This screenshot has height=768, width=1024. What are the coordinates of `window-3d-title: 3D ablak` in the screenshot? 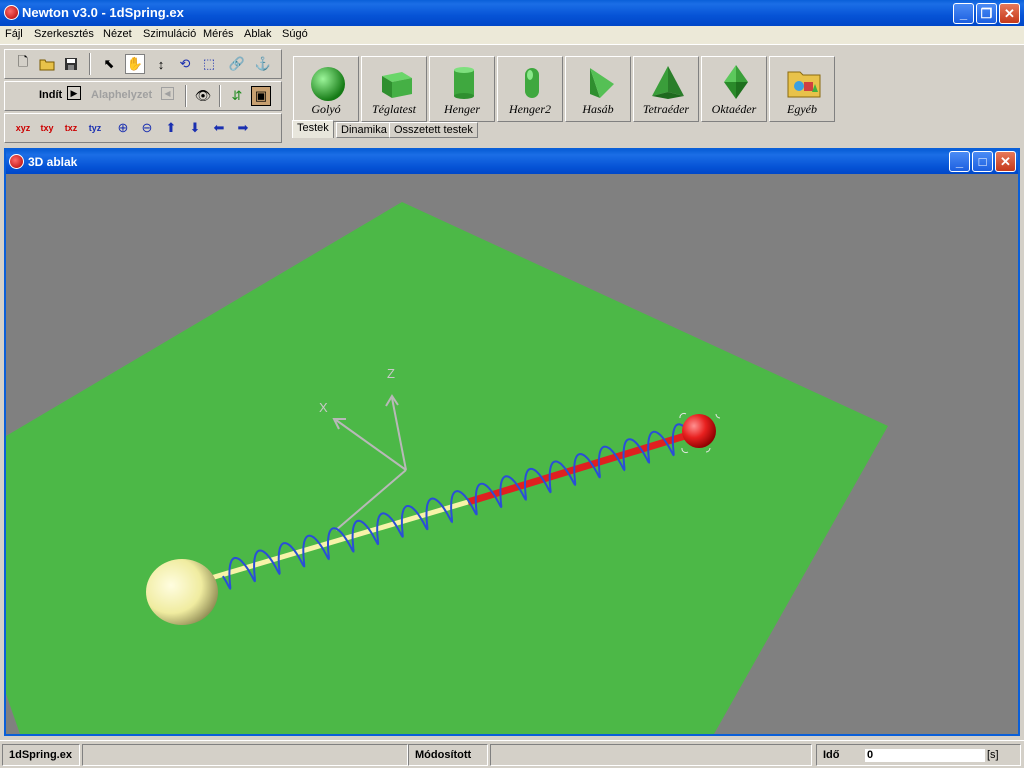 It's located at (53, 162).